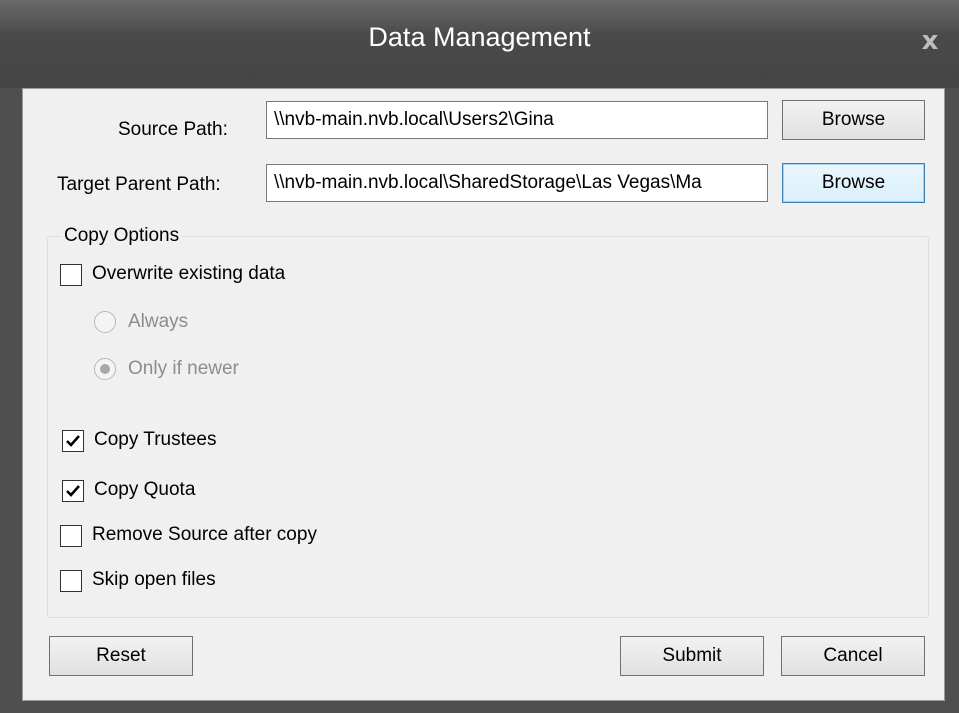 This screenshot has width=959, height=713. What do you see at coordinates (139, 184) in the screenshot?
I see `target-parent-path-label: Target Parent Path:` at bounding box center [139, 184].